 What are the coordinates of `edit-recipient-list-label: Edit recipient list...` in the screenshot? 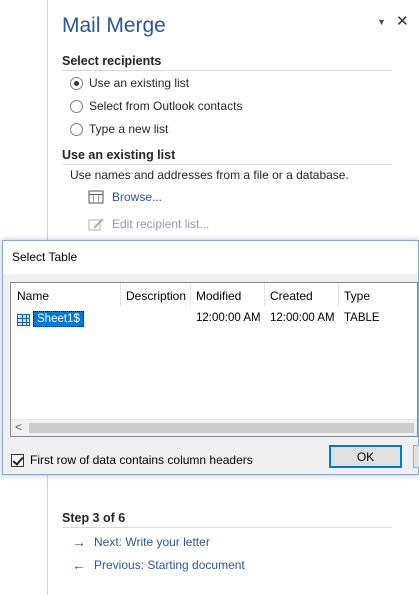 It's located at (161, 224).